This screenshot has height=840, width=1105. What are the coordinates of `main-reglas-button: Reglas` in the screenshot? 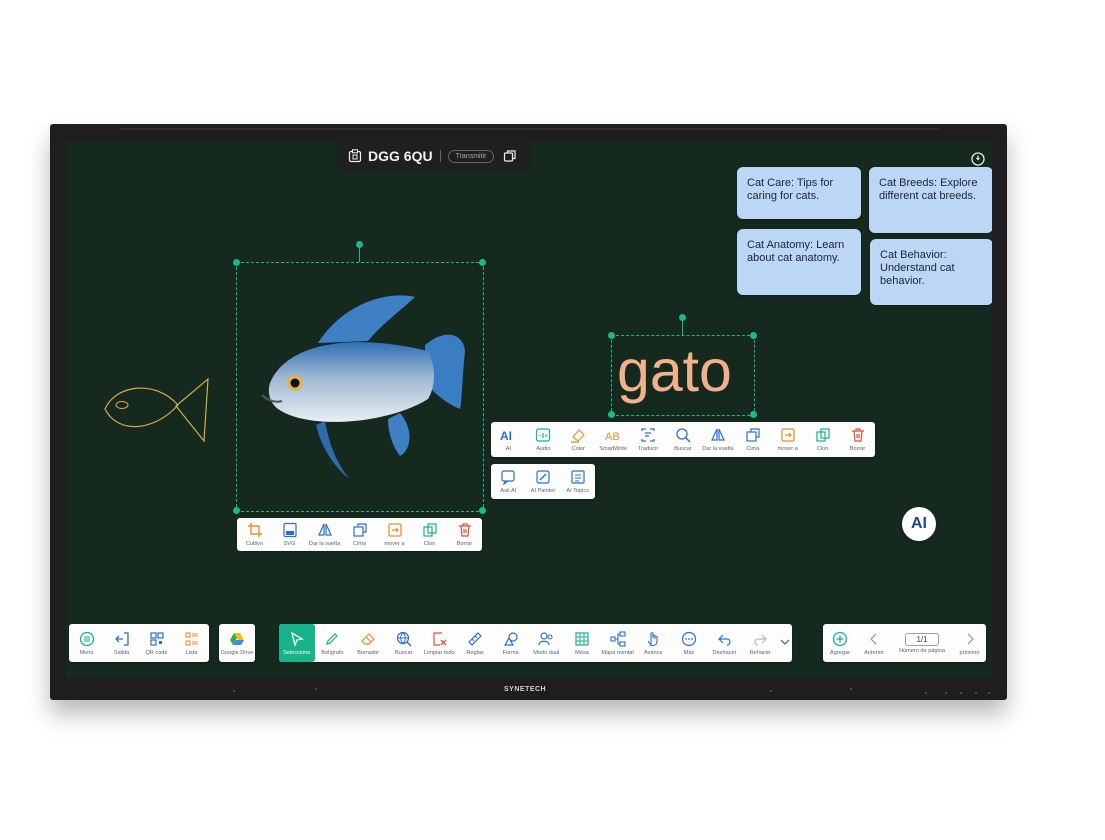 It's located at (475, 643).